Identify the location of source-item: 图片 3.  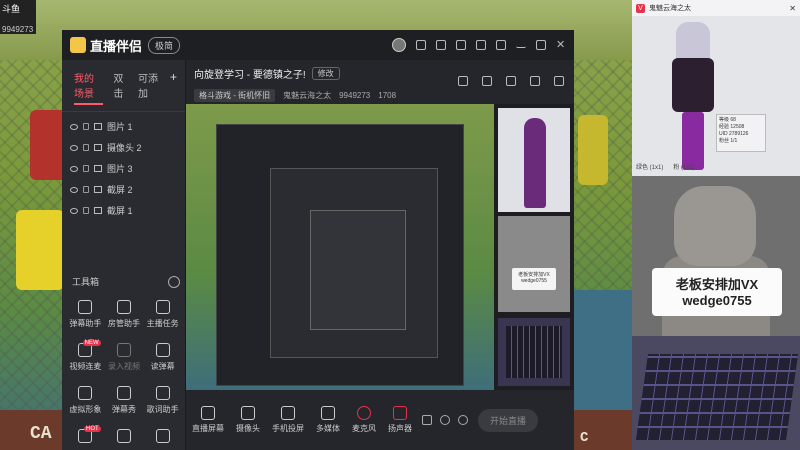
(123, 168).